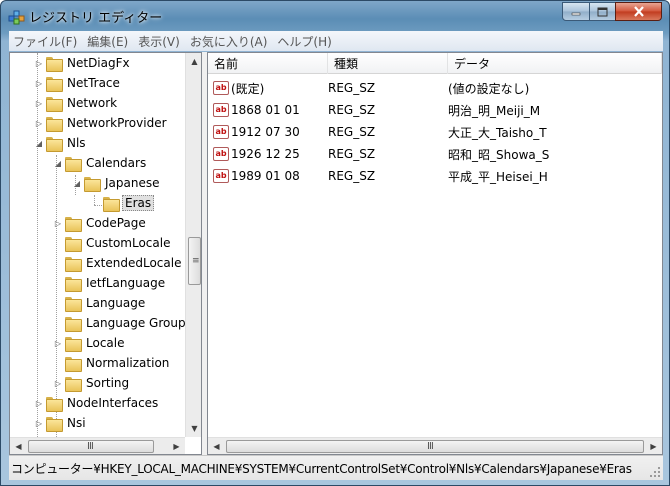 Image resolution: width=670 pixels, height=486 pixels. I want to click on tree-item-language: Language, so click(105, 303).